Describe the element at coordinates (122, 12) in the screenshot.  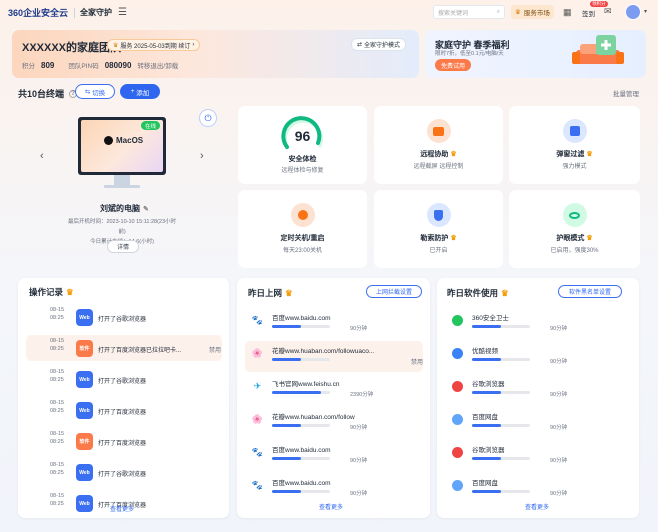
I see `menu-icon: ☰` at that location.